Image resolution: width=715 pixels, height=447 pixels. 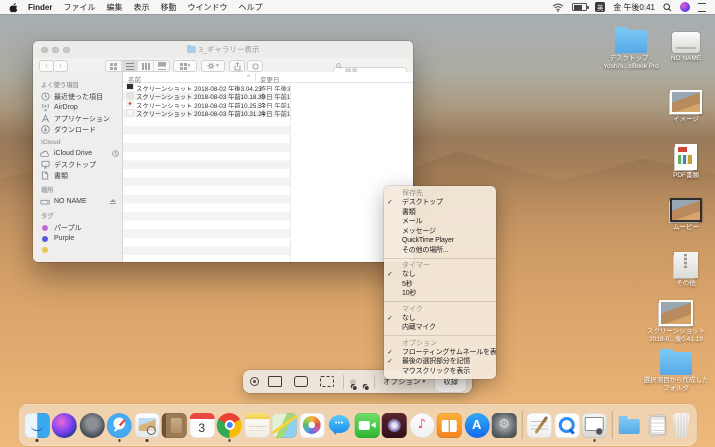 I want to click on menu-item-window: ウインドウ, so click(x=207, y=7).